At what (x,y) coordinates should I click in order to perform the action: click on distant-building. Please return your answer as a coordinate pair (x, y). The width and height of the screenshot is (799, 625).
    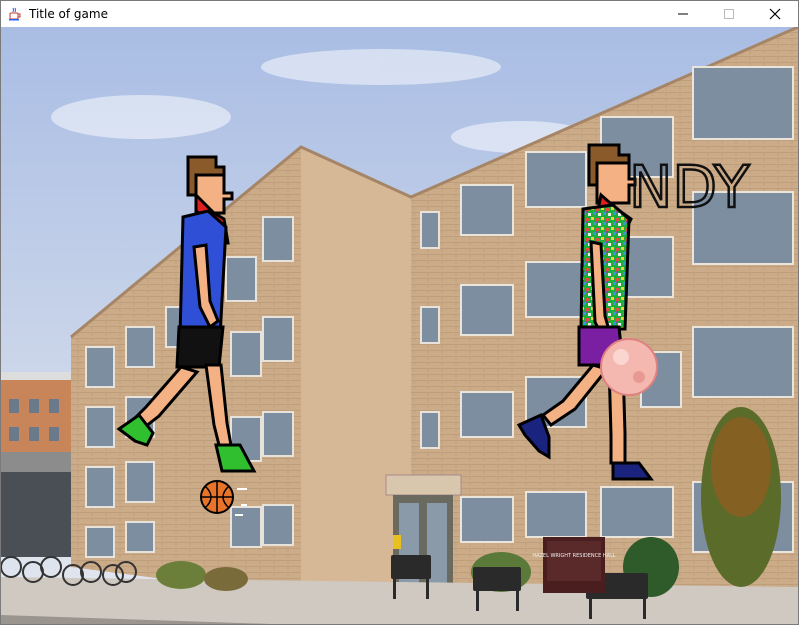
    Looking at the image, I should click on (37, 464).